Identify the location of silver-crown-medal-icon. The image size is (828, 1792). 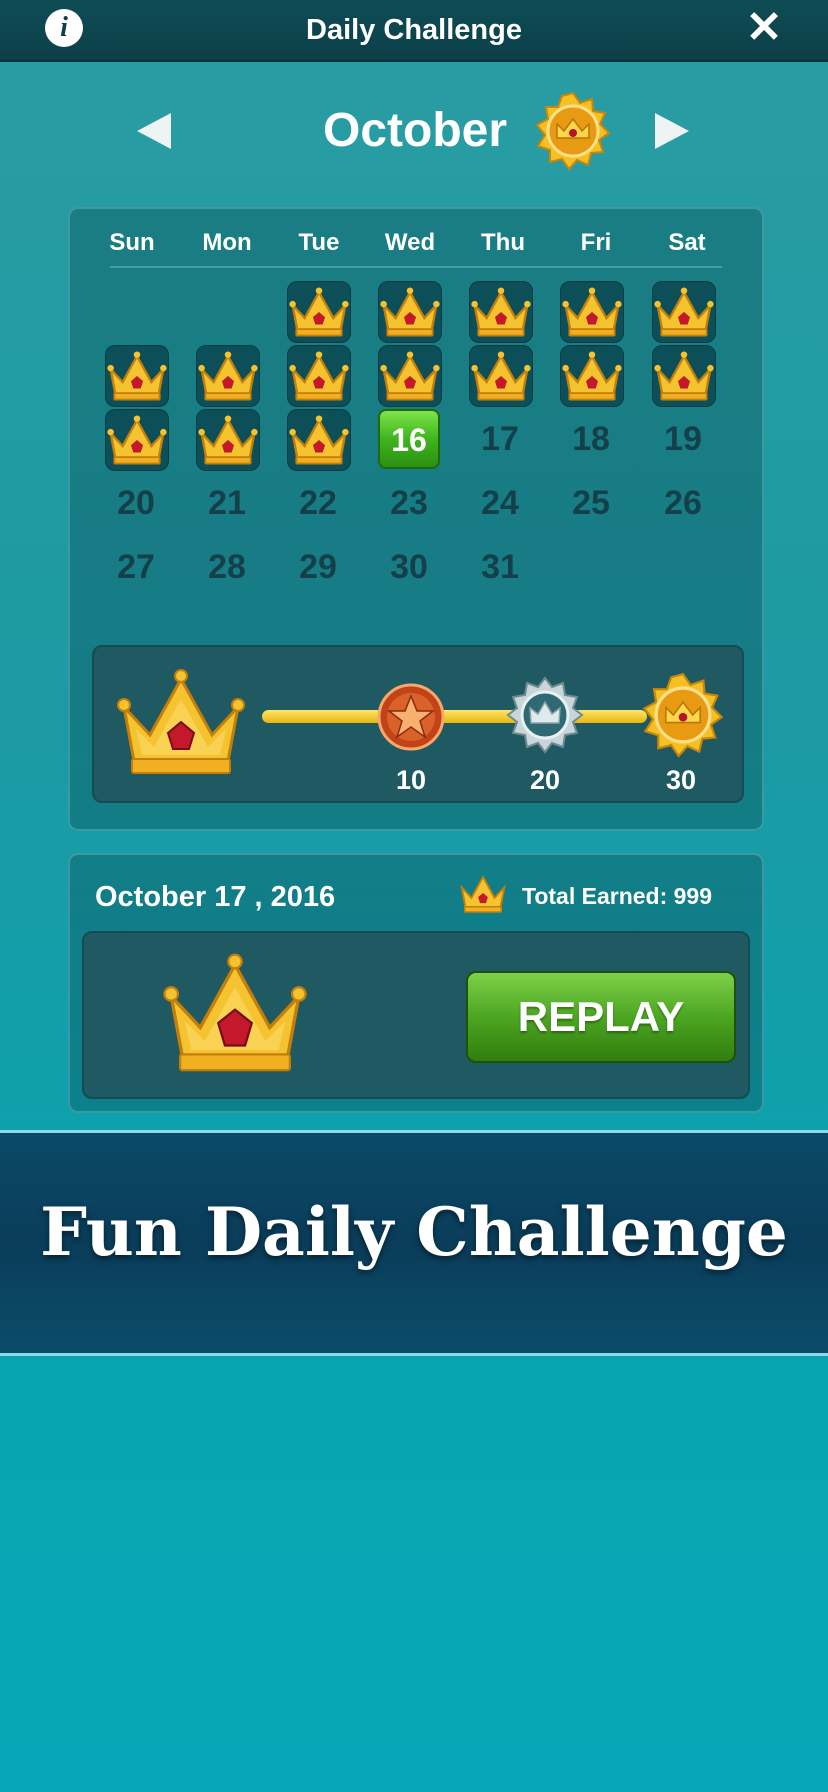
(545, 715).